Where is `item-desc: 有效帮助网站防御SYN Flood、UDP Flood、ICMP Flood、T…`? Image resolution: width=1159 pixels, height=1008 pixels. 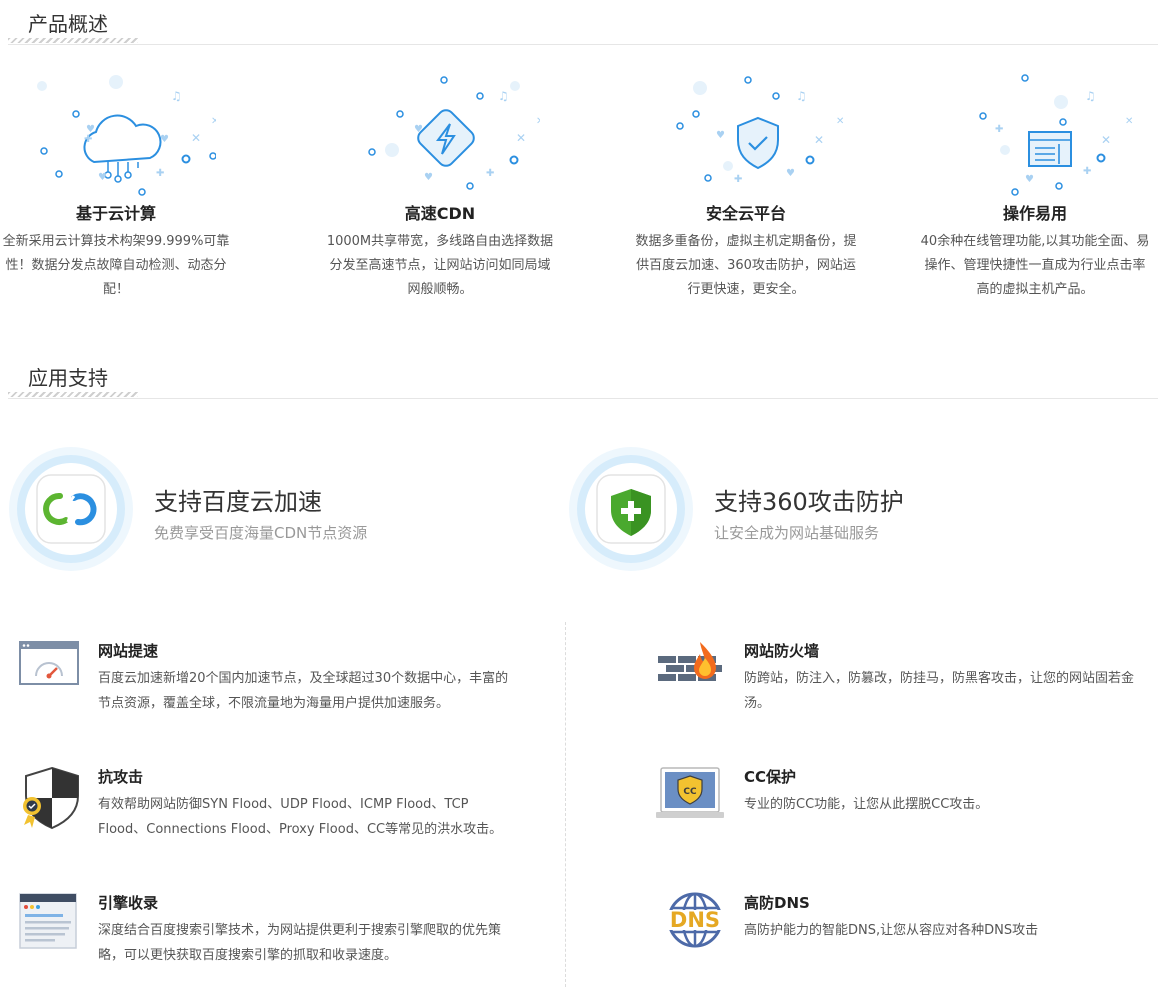
item-desc: 有效帮助网站防御SYN Flood、UDP Flood、ICMP Flood、T… is located at coordinates (300, 817).